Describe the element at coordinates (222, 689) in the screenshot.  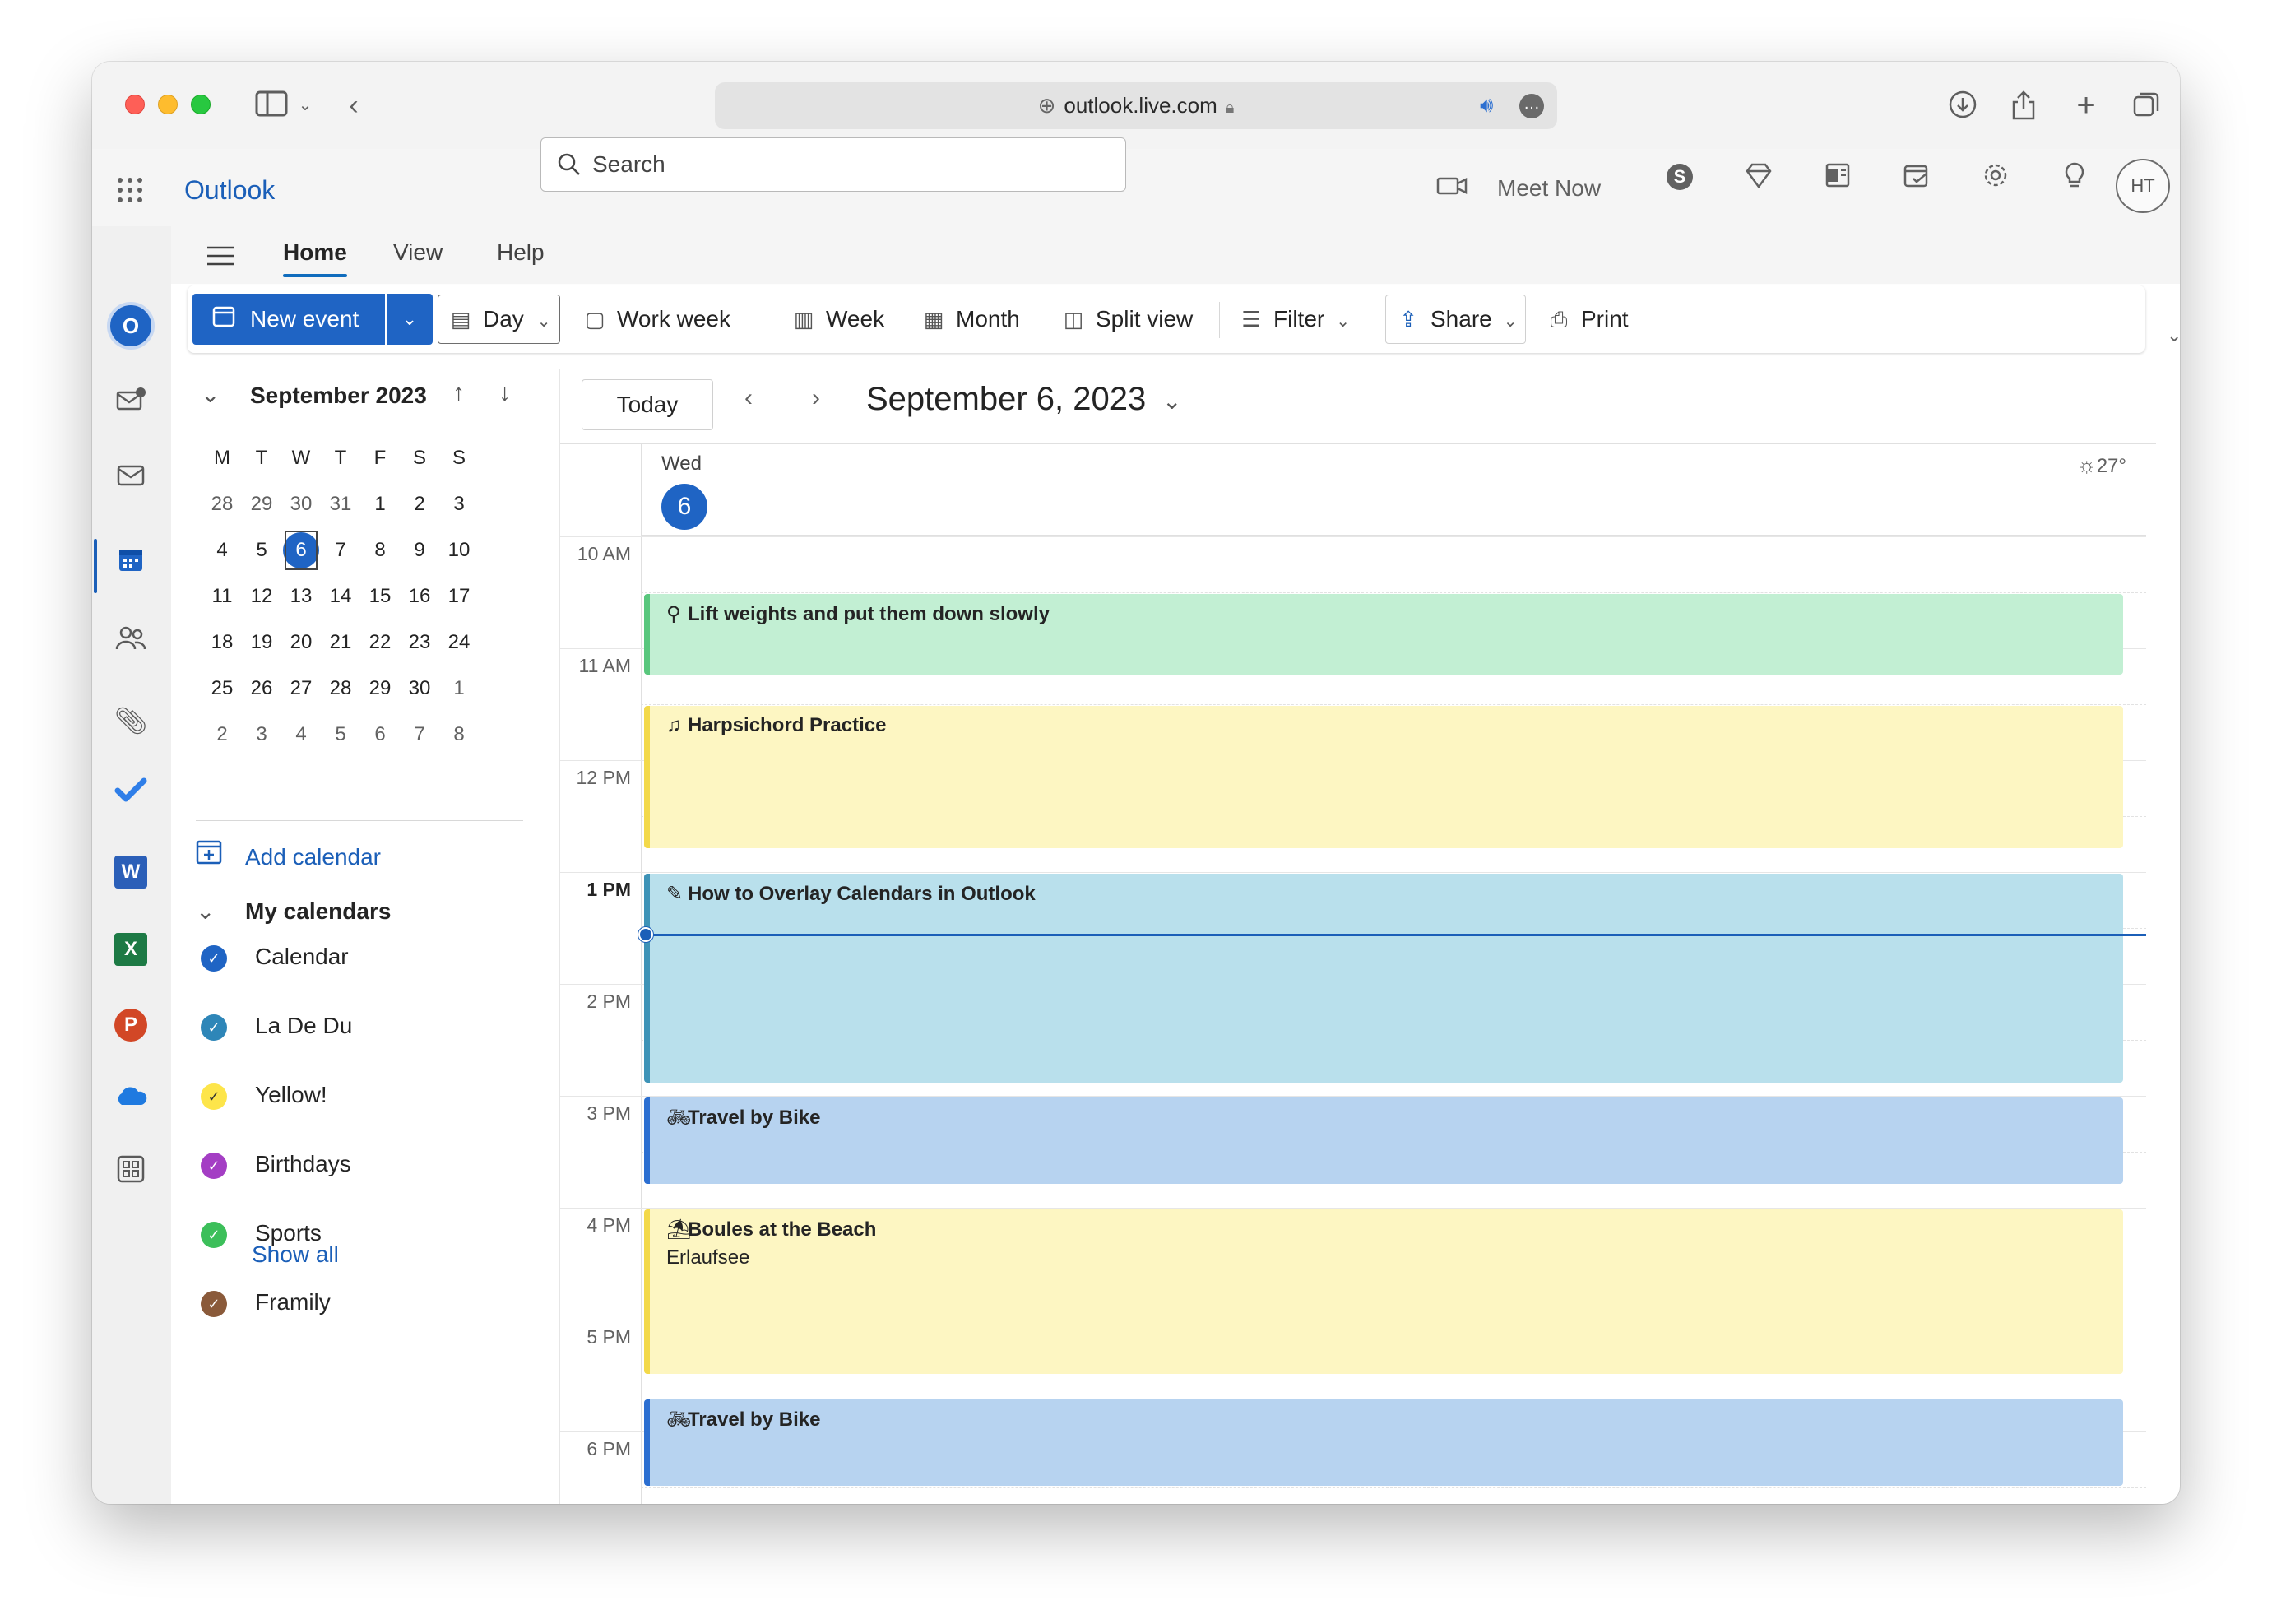
I see `mini-calendar-day: 25` at that location.